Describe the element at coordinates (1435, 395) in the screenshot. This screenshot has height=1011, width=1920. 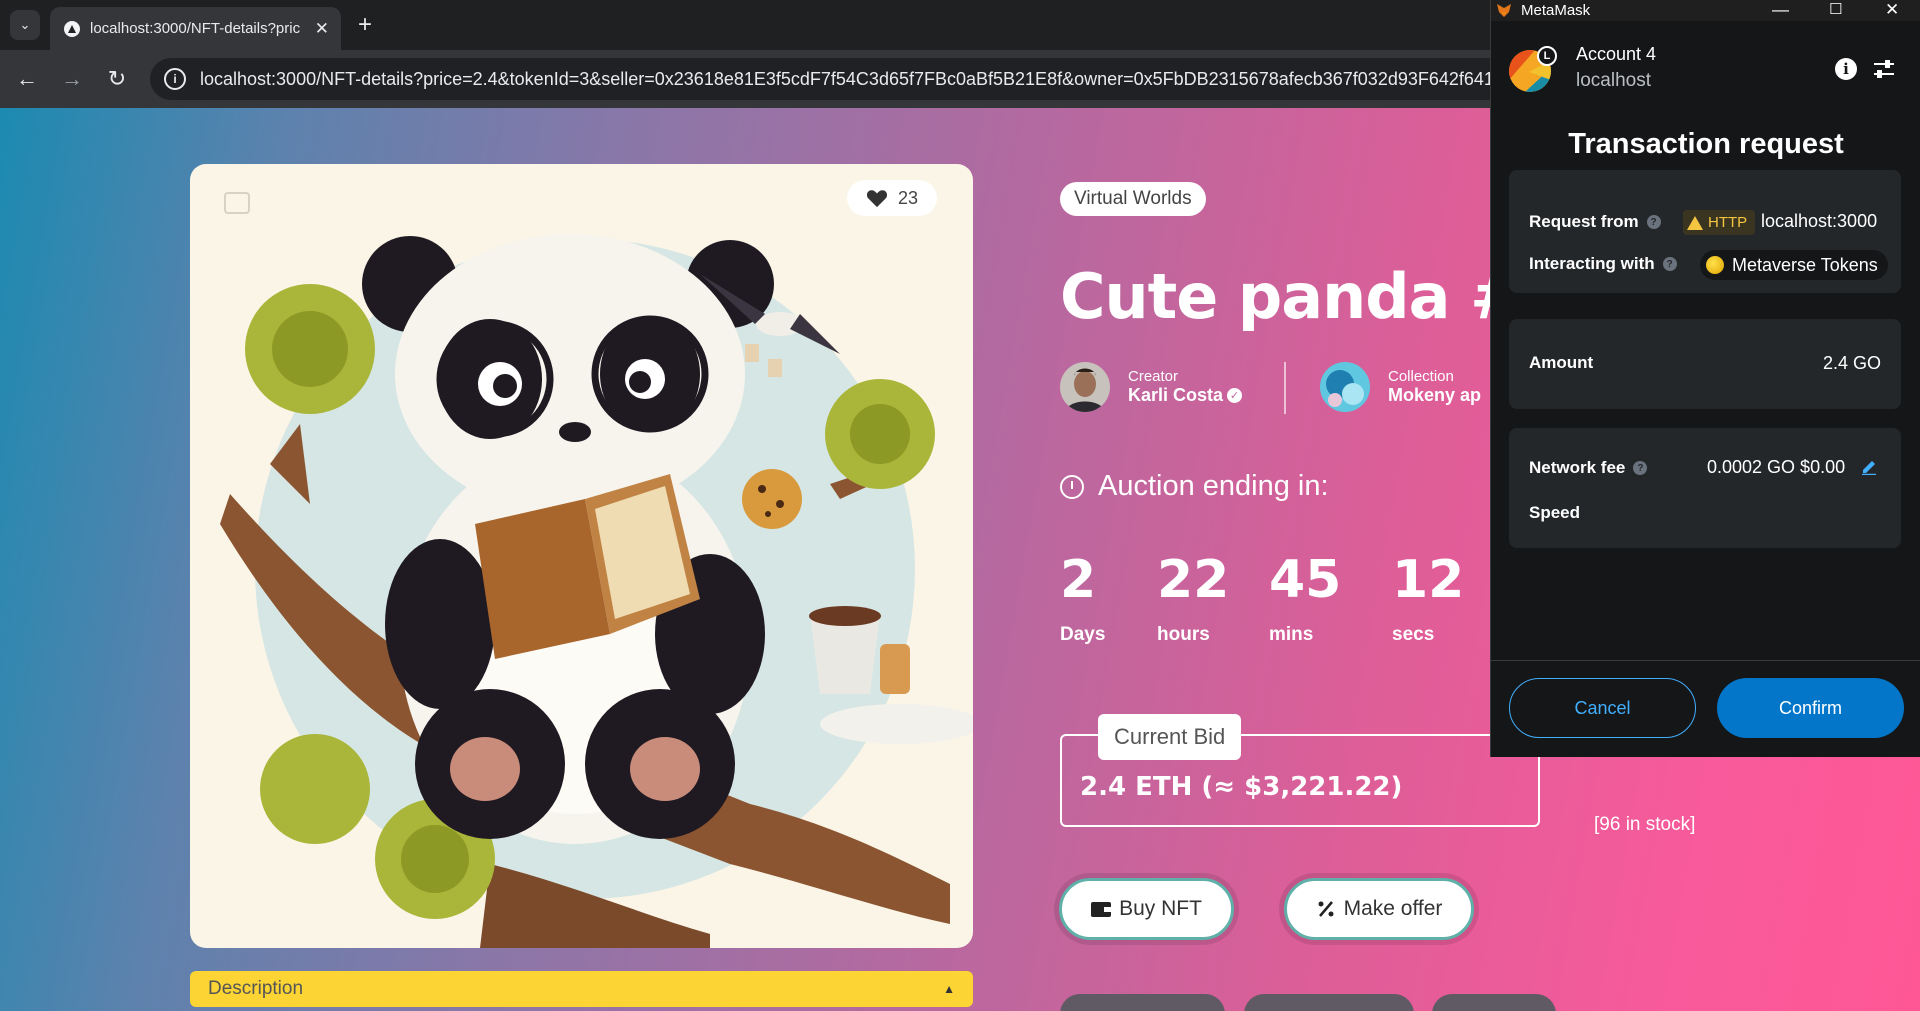
I see `collection-name: Mokeny ap` at that location.